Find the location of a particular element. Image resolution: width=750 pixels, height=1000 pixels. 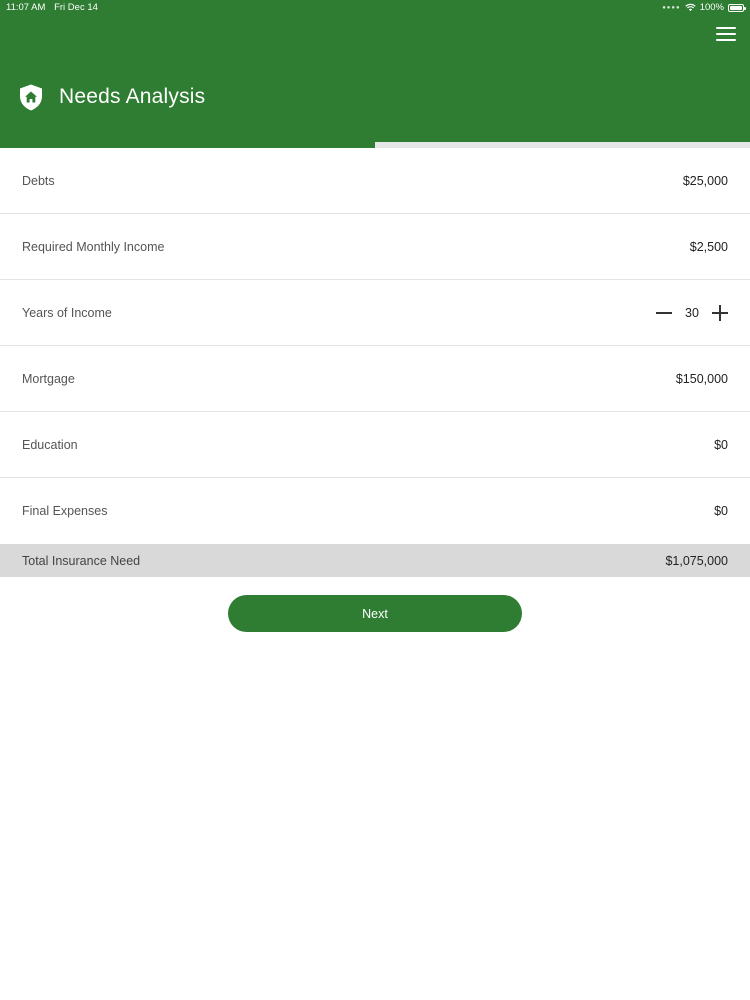

field-label: Education is located at coordinates (50, 444).